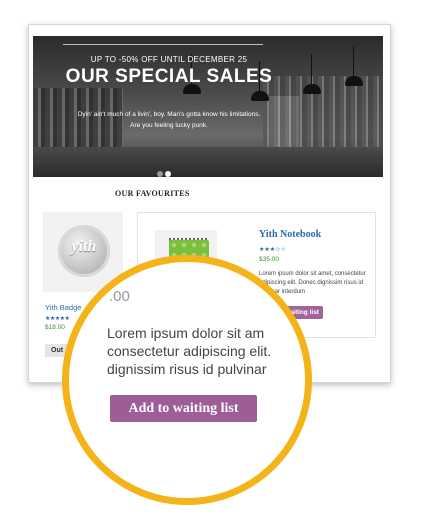  I want to click on zoomed-description-line: dignissim risus id pulvinar, so click(187, 369).